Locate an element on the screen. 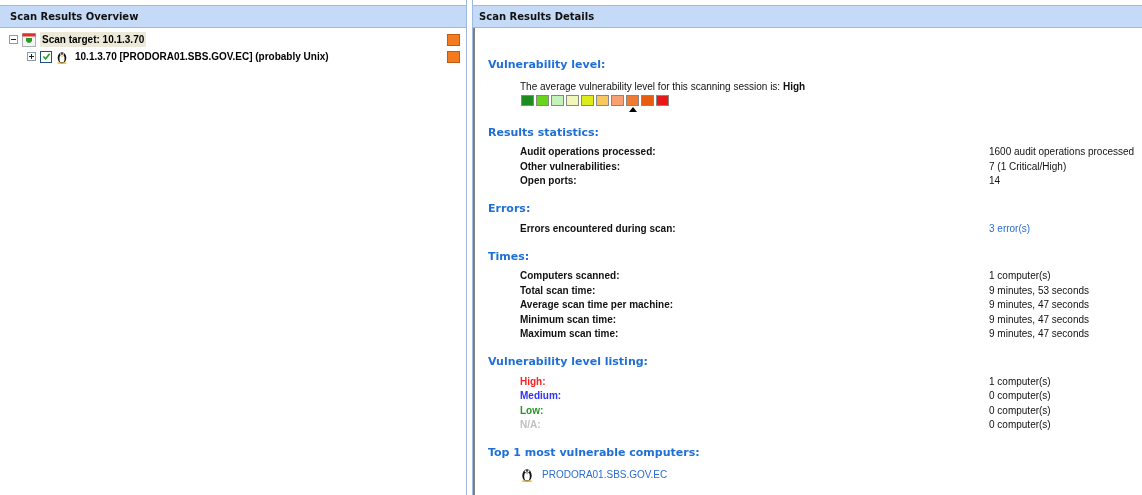 This screenshot has width=1142, height=495. collapse-toggle-icon is located at coordinates (13, 39).